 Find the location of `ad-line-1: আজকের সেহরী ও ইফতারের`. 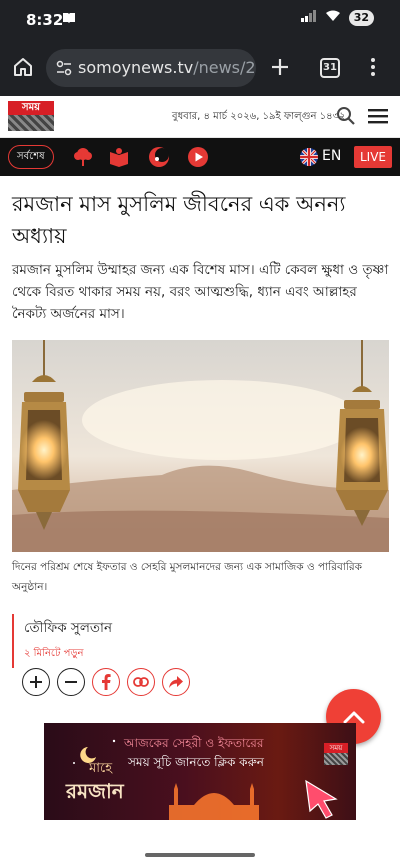

ad-line-1: আজকের সেহরী ও ইফতারের is located at coordinates (194, 743).